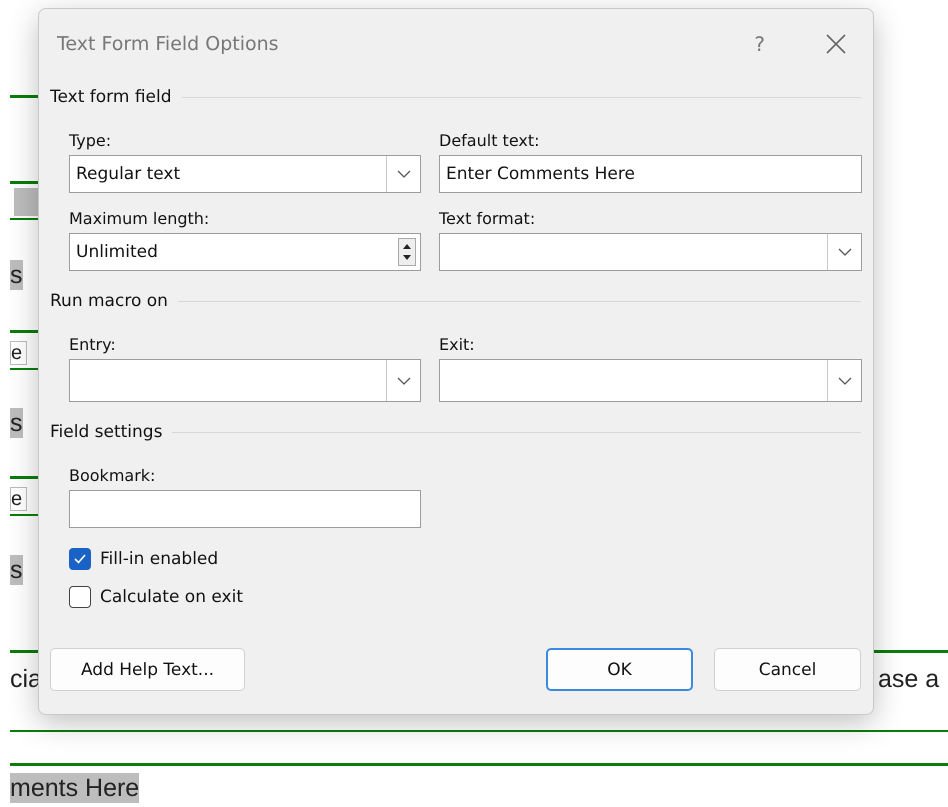 The height and width of the screenshot is (807, 948). I want to click on maximum-length-spinner: Unlimited, so click(245, 252).